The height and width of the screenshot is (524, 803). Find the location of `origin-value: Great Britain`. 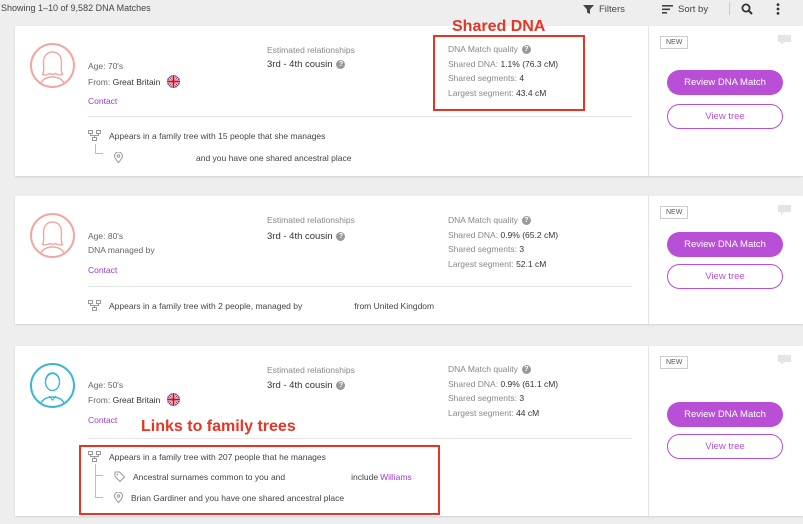

origin-value: Great Britain is located at coordinates (136, 82).